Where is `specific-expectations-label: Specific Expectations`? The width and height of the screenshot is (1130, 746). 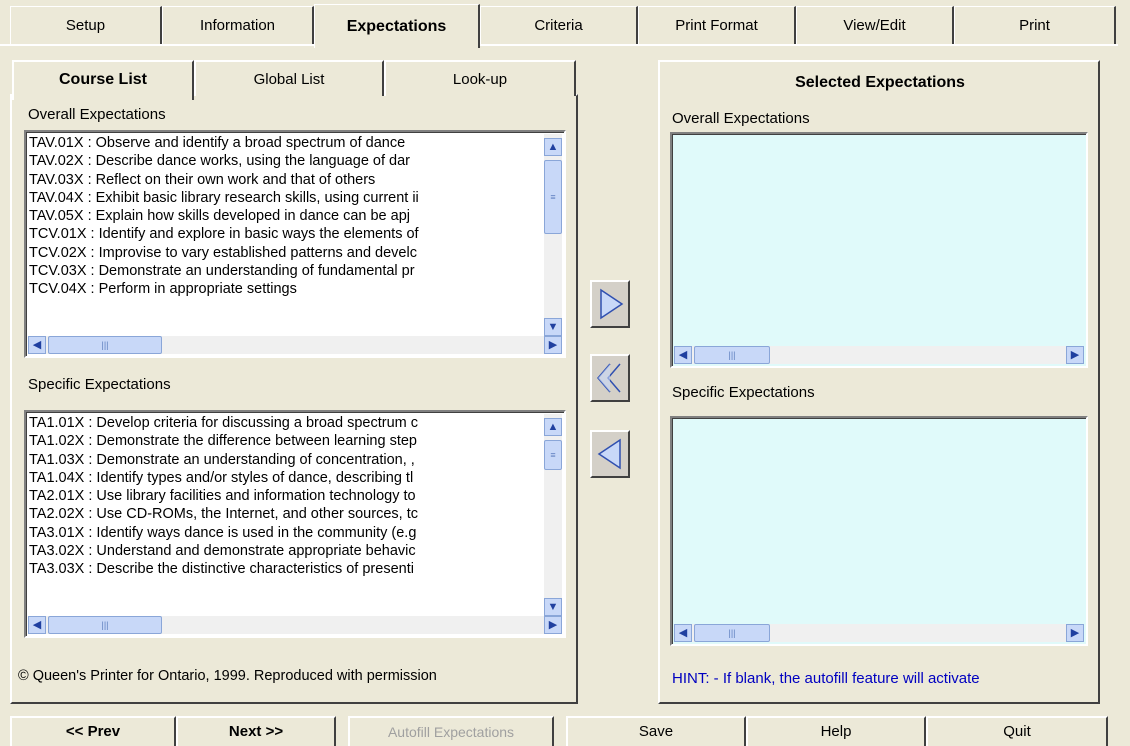
specific-expectations-label: Specific Expectations is located at coordinates (99, 384).